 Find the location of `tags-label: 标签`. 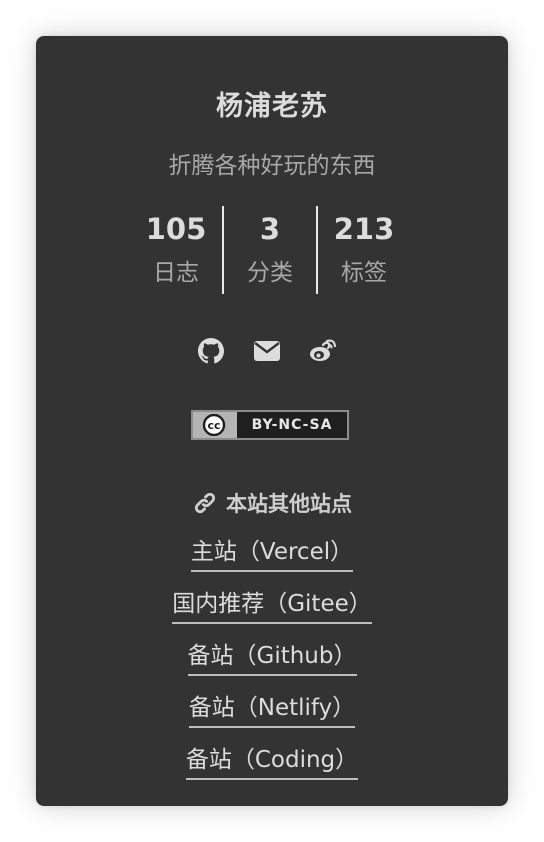

tags-label: 标签 is located at coordinates (364, 273).